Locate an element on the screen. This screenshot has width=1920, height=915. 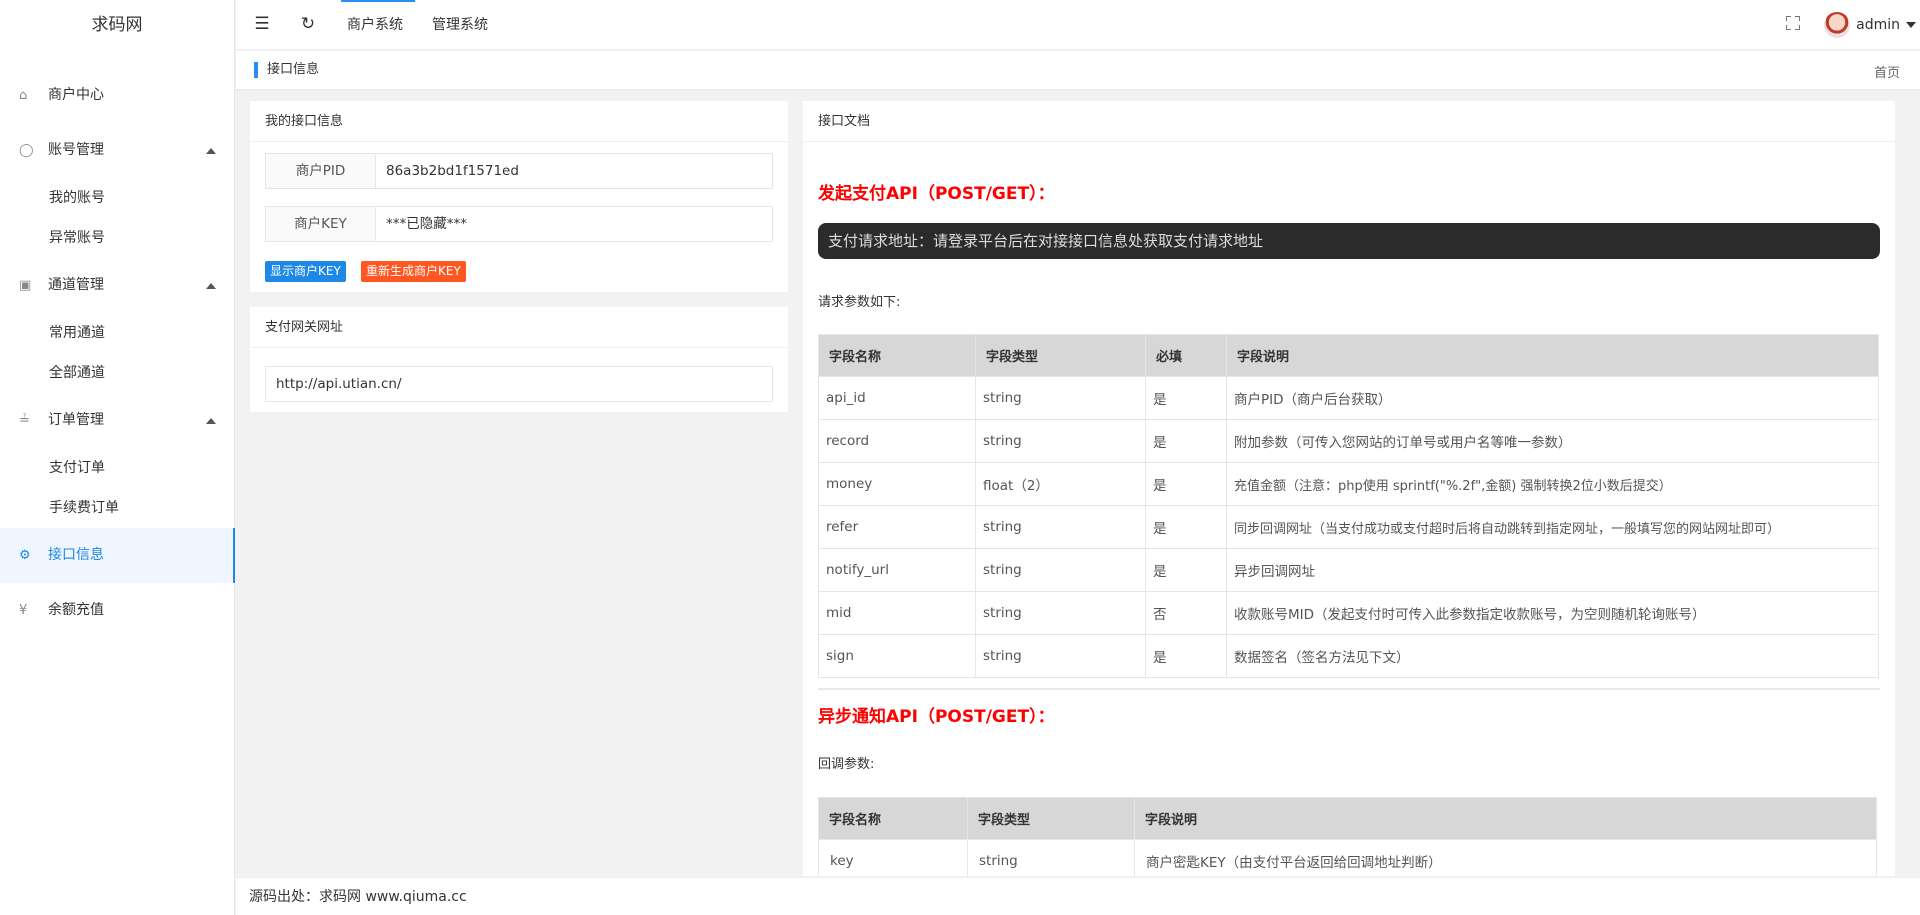
table-row: api_id string 是 商户PID（商户后台获取） is located at coordinates (1348, 398).